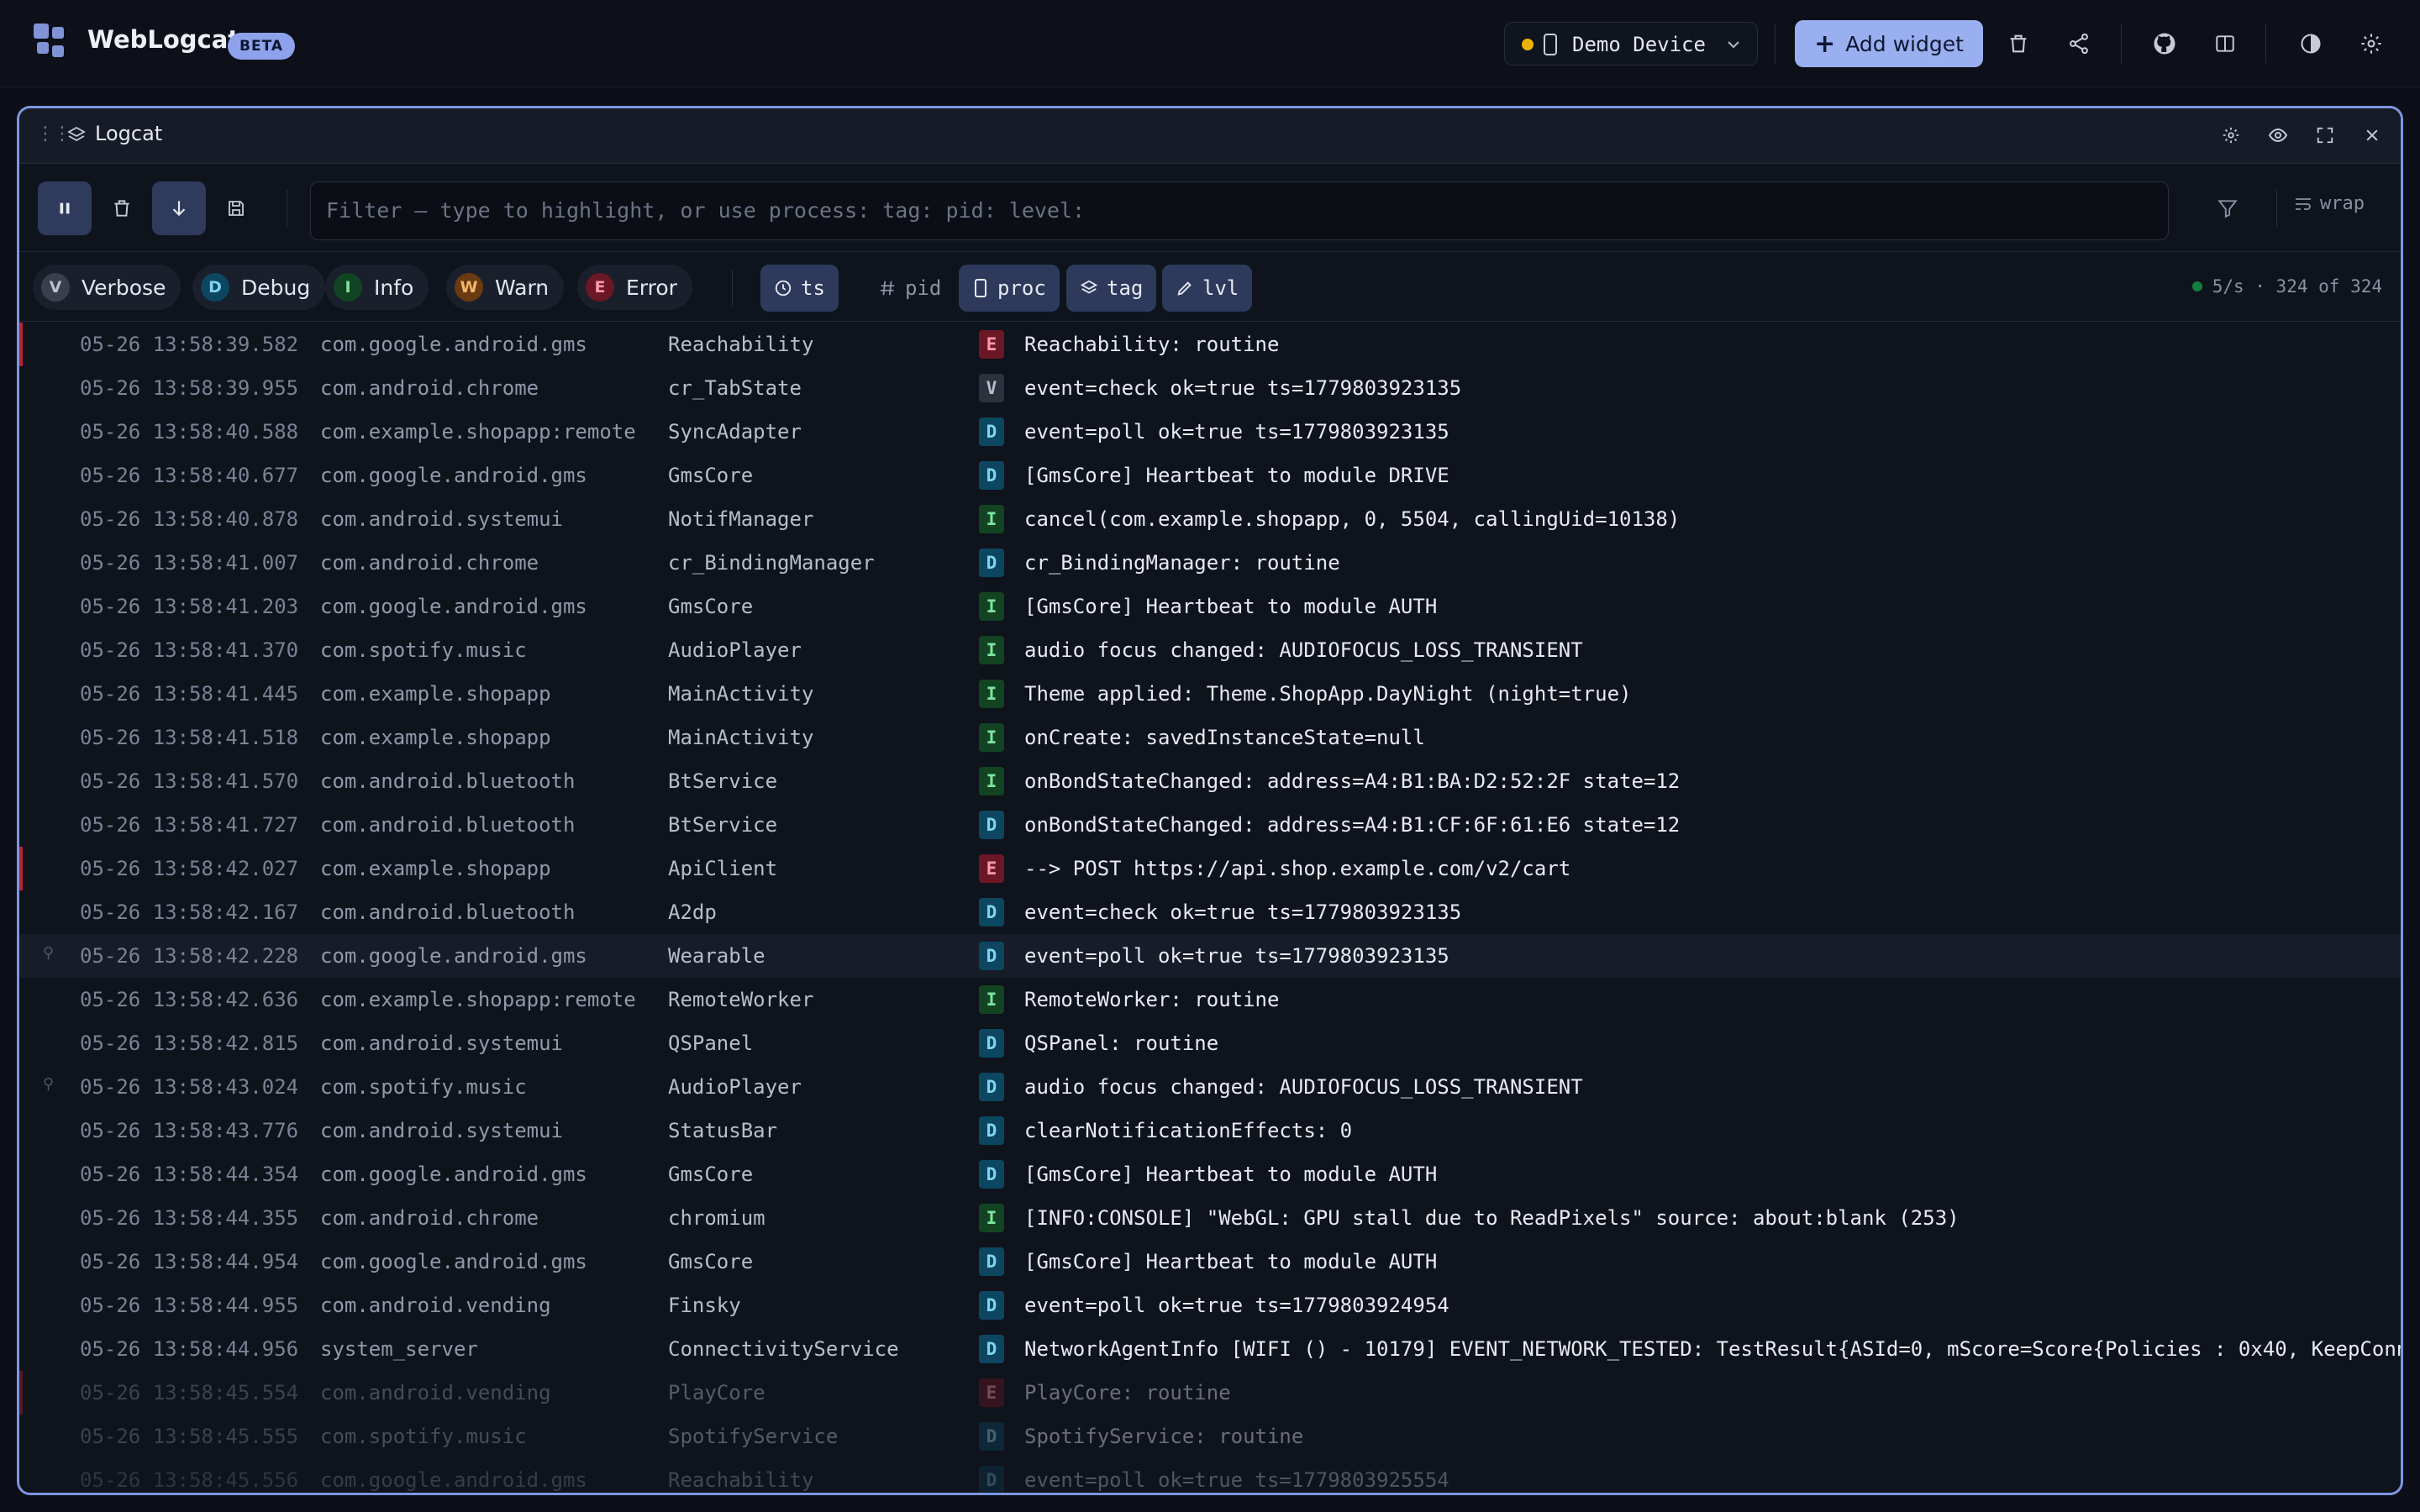  I want to click on drag-handle-icon: ⋮⋮, so click(53, 133).